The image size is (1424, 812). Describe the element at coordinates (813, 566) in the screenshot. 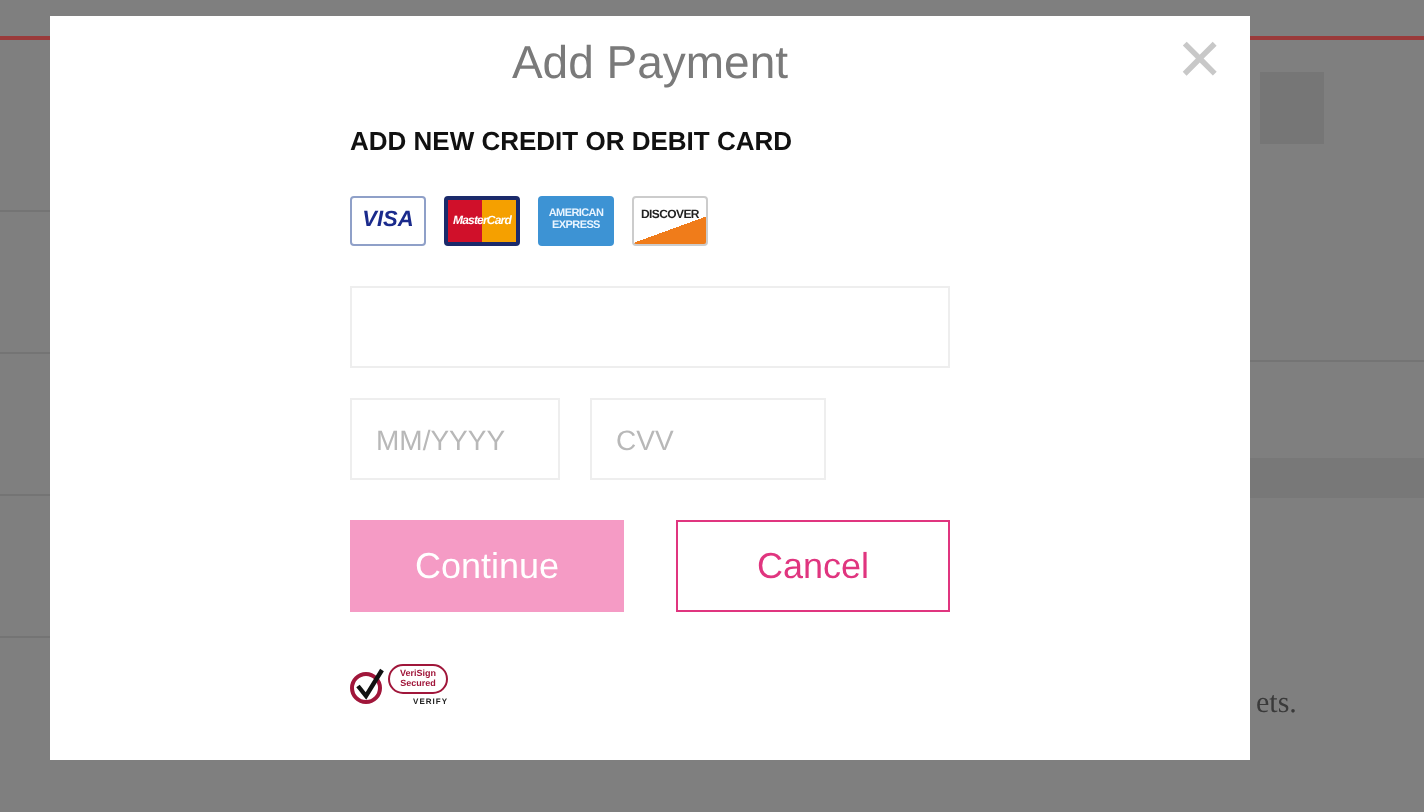

I see `cancel-button: Cancel` at that location.